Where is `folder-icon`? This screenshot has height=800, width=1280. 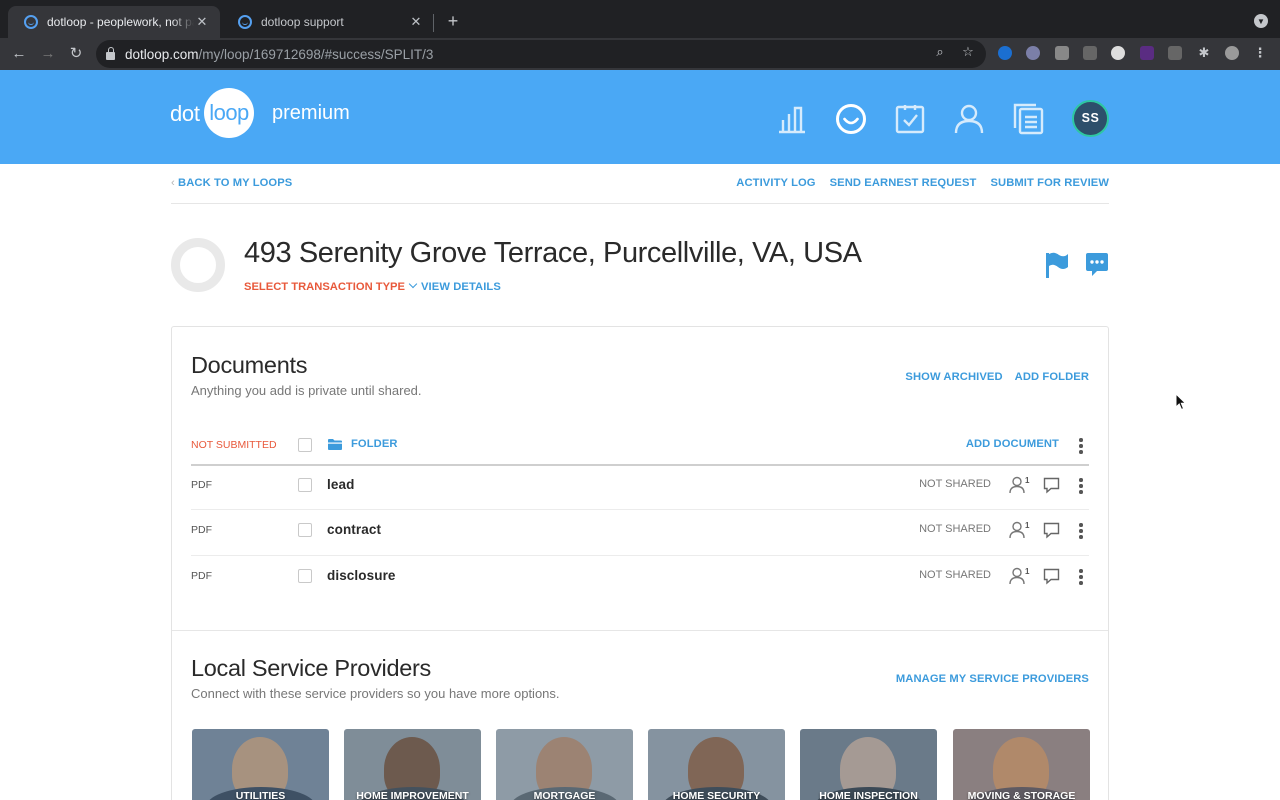 folder-icon is located at coordinates (335, 444).